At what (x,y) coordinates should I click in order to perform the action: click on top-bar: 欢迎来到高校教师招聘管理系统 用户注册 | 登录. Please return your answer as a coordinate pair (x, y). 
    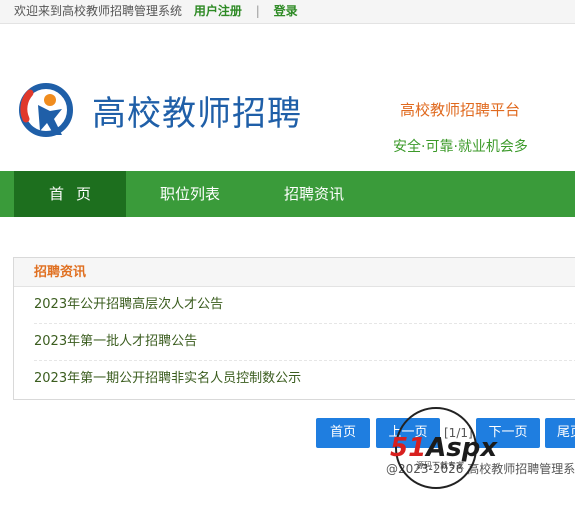
    Looking at the image, I should click on (287, 12).